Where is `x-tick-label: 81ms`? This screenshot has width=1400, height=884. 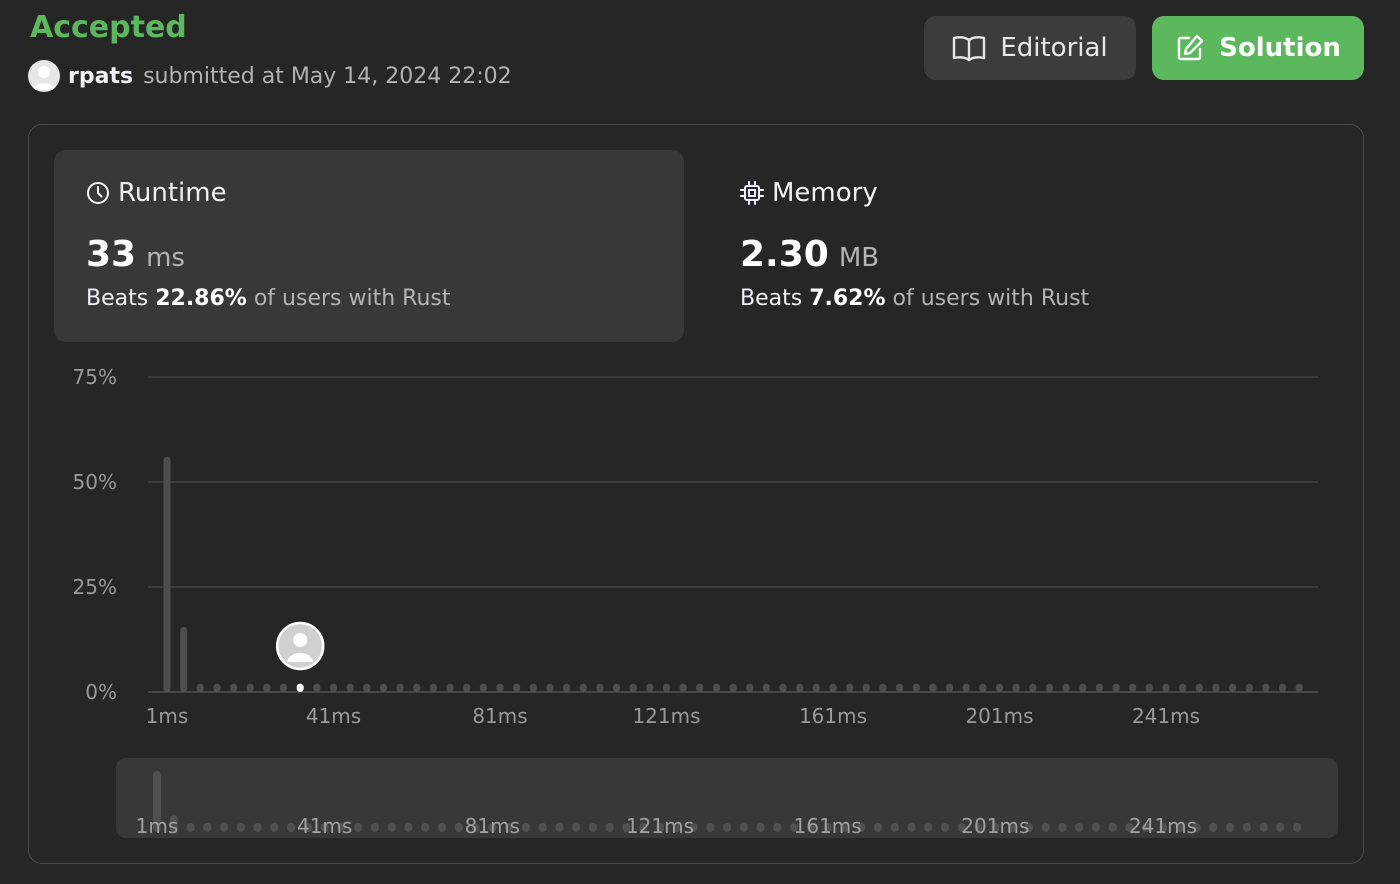 x-tick-label: 81ms is located at coordinates (499, 716).